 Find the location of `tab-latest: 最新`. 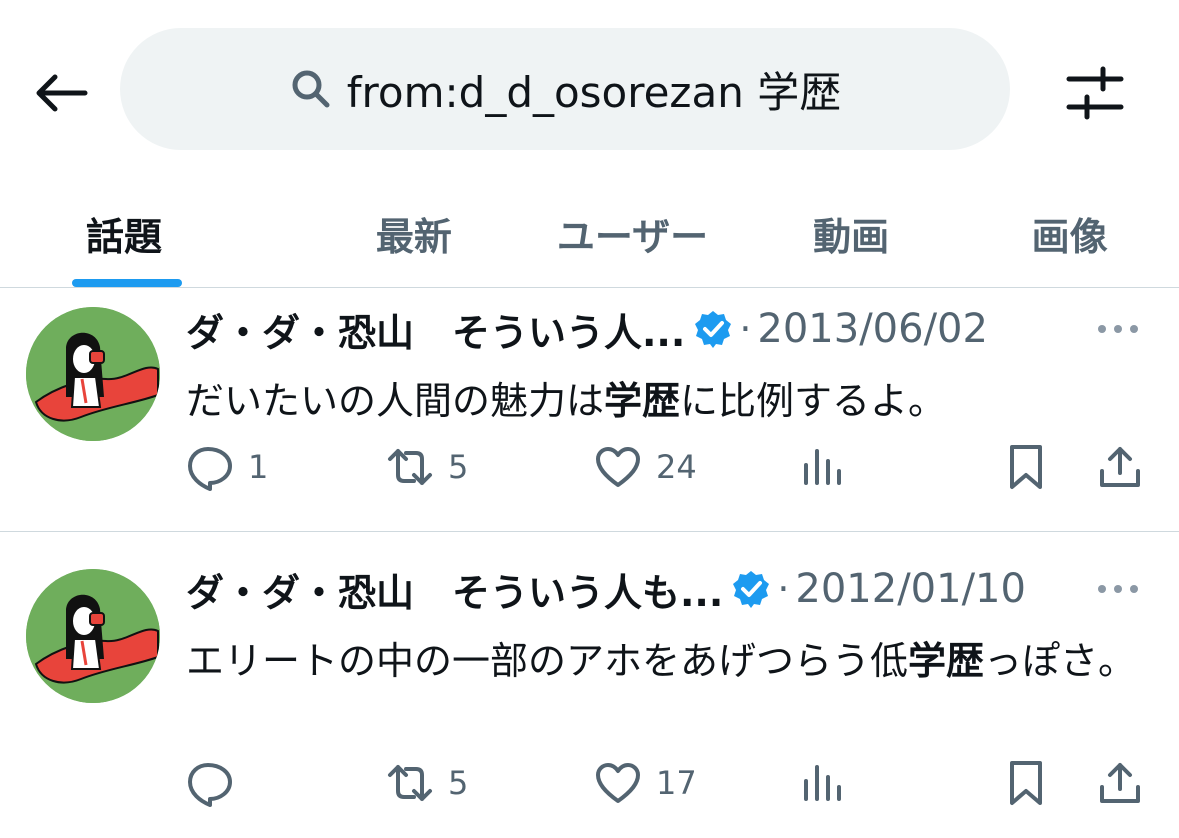

tab-latest: 最新 is located at coordinates (414, 233).